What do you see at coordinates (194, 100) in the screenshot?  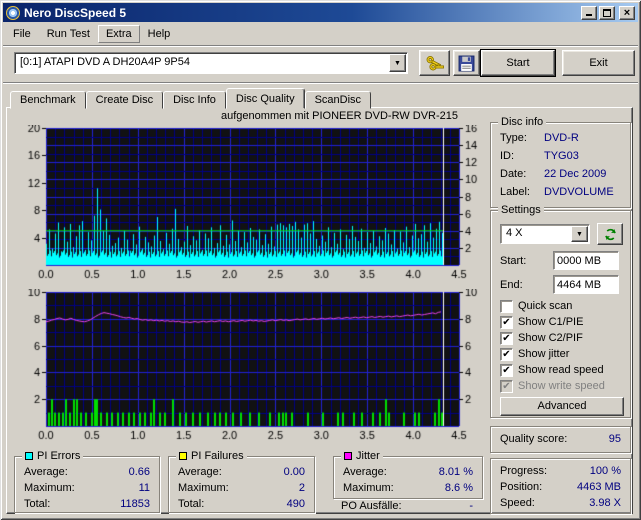 I see `tab-disc-info: Disc Info` at bounding box center [194, 100].